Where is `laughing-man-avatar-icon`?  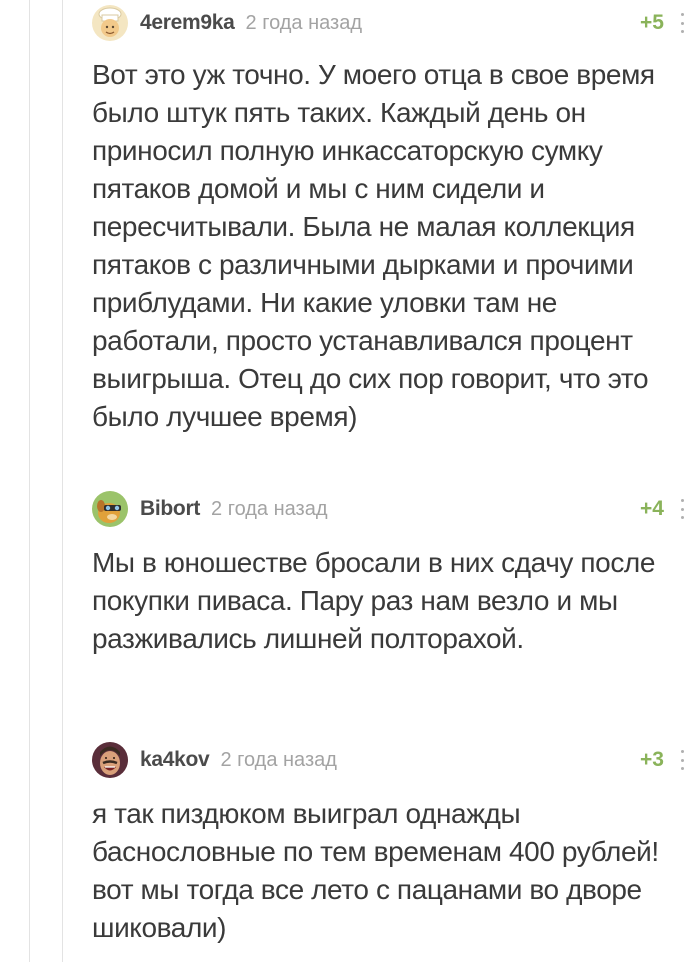
laughing-man-avatar-icon is located at coordinates (110, 760).